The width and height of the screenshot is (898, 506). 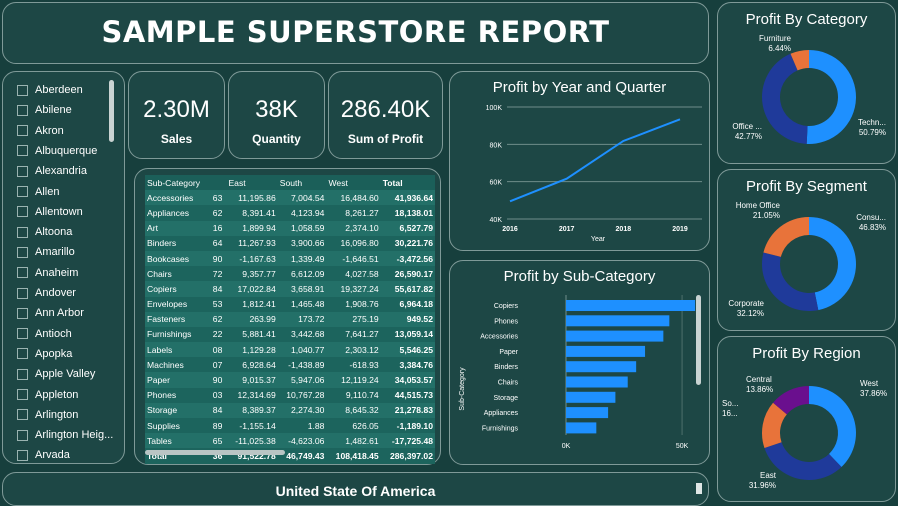 I want to click on slicer-item: Arlington, so click(x=47, y=415).